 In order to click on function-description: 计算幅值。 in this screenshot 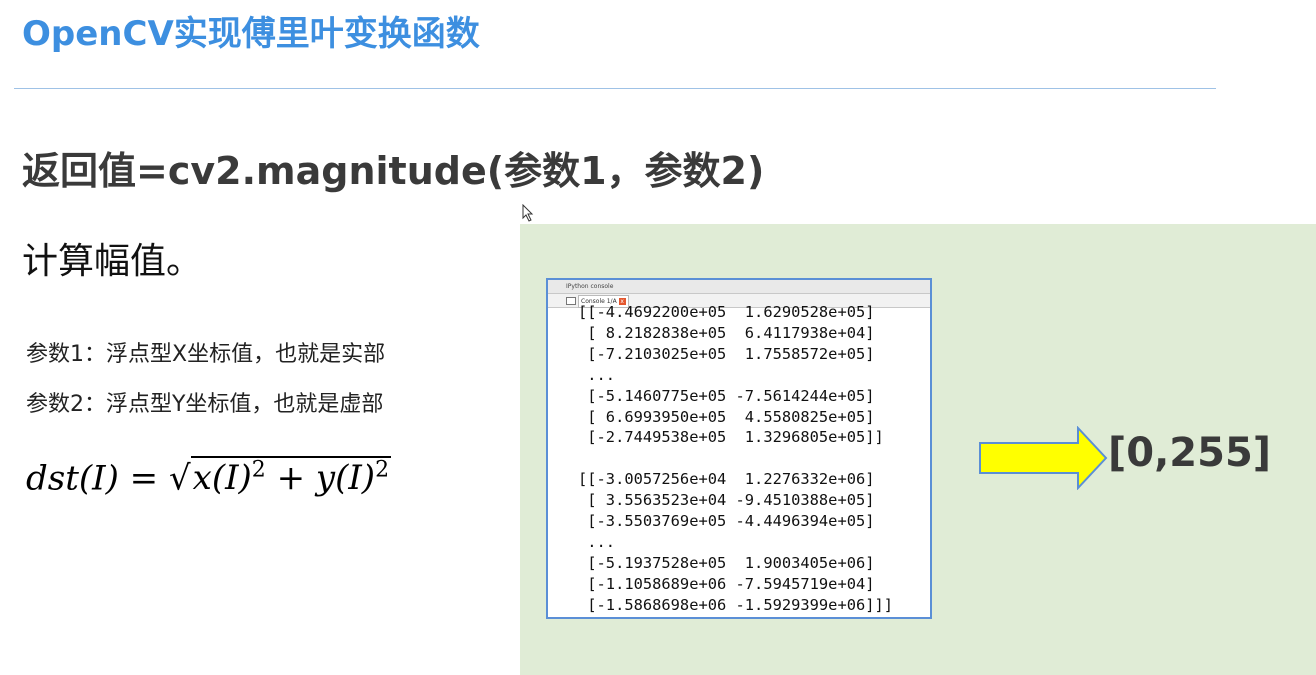, I will do `click(112, 261)`.